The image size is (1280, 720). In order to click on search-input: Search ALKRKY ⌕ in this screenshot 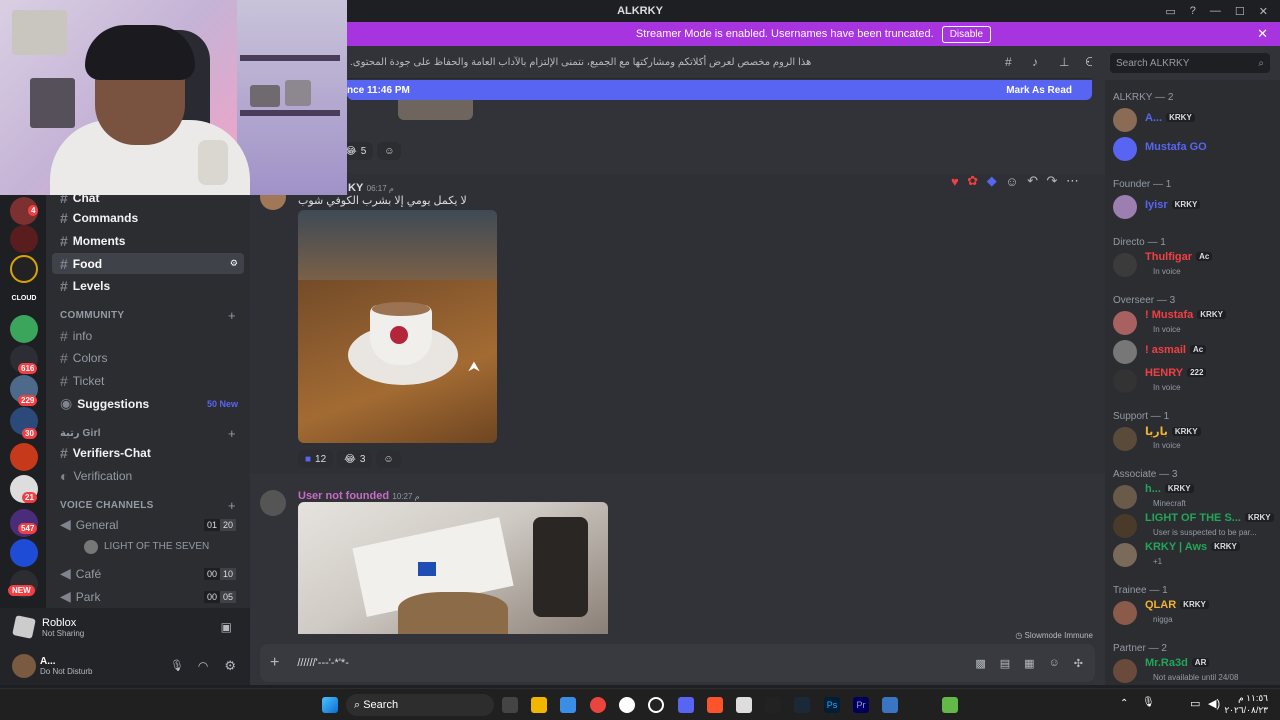, I will do `click(1190, 63)`.